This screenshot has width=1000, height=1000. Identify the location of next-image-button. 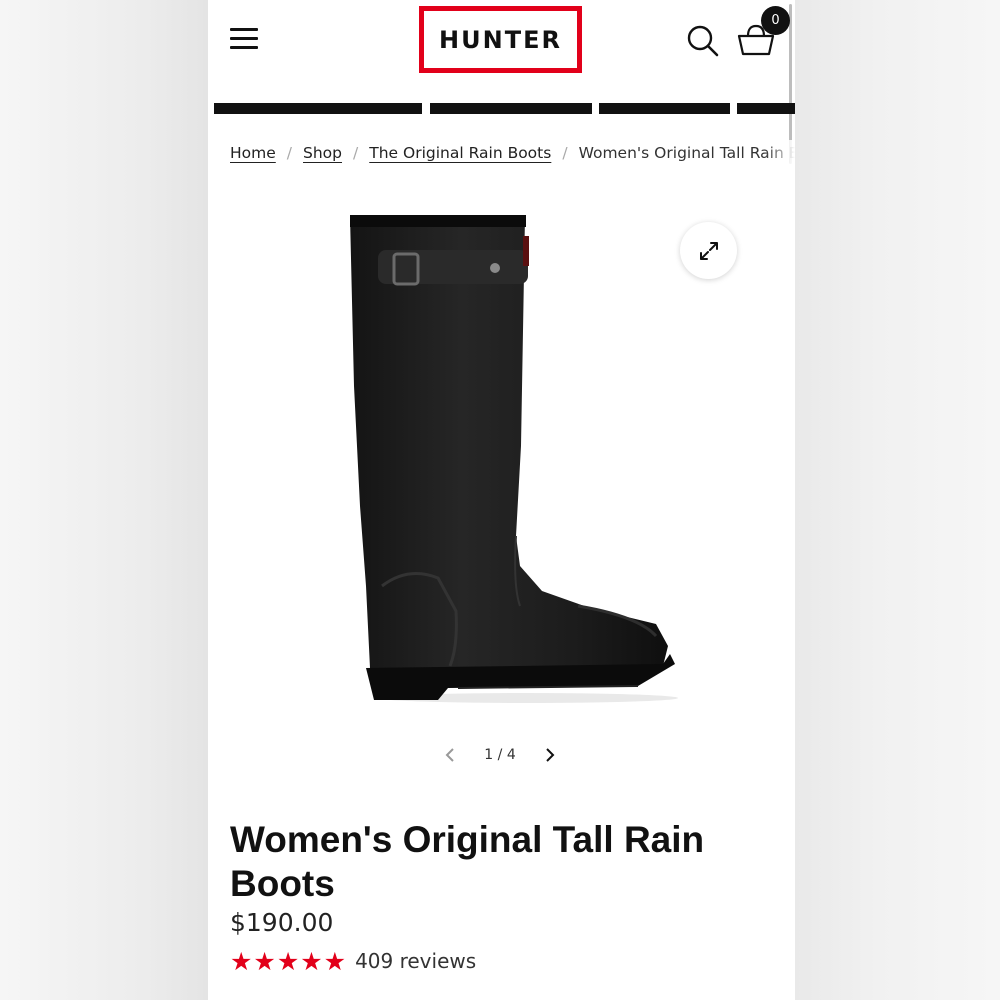
(550, 755).